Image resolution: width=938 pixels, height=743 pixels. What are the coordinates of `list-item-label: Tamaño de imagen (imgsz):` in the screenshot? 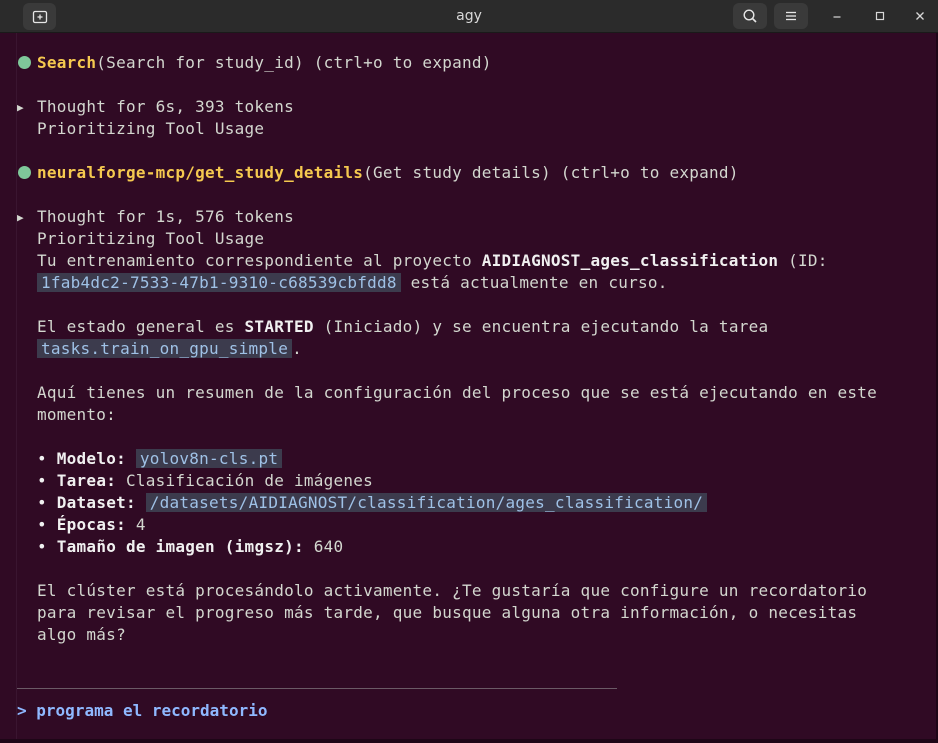 It's located at (180, 546).